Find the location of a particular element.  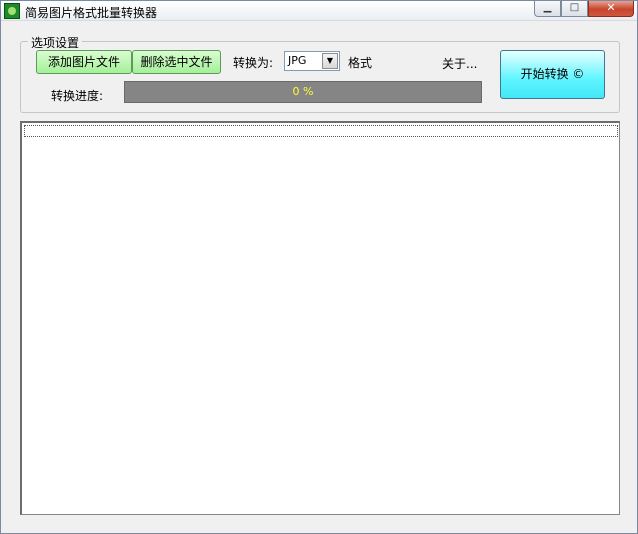

start-convert-button: 开始转换 © is located at coordinates (552, 74).